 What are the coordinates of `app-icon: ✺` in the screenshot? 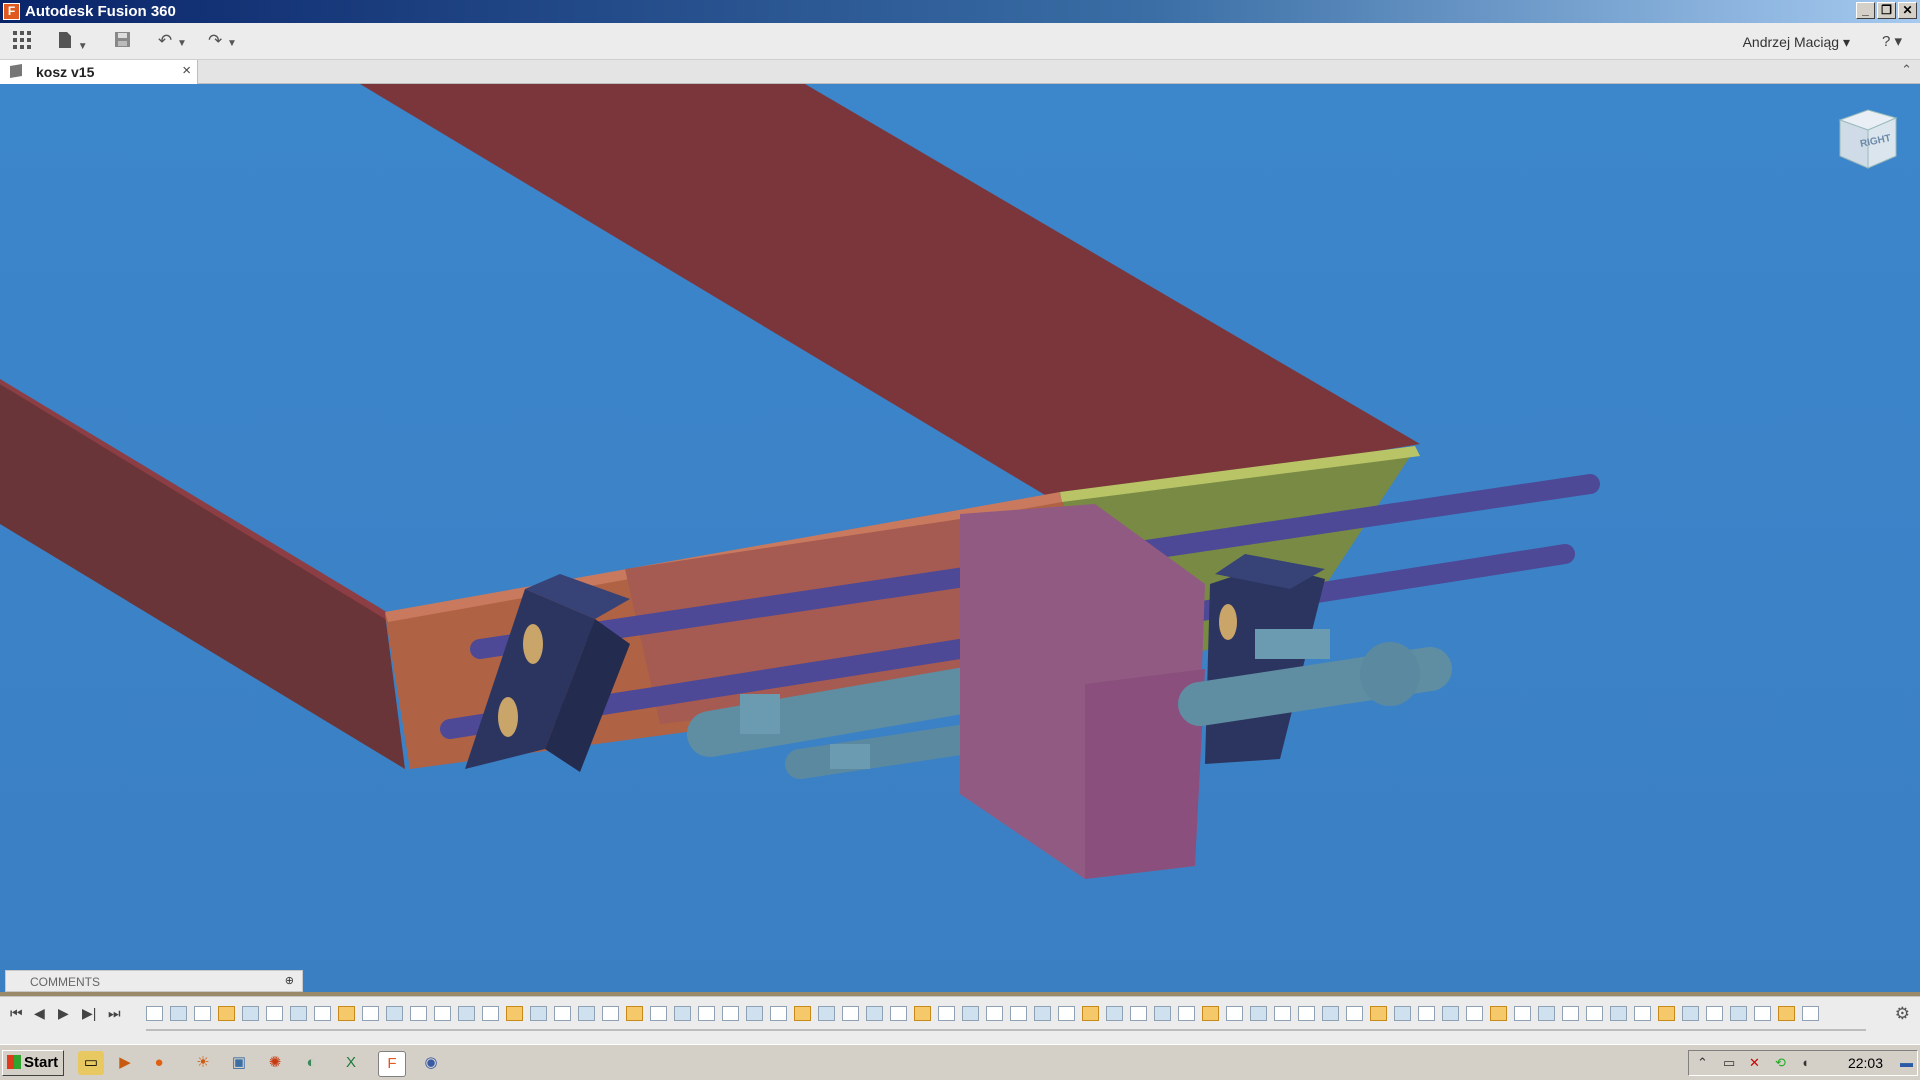 It's located at (275, 1063).